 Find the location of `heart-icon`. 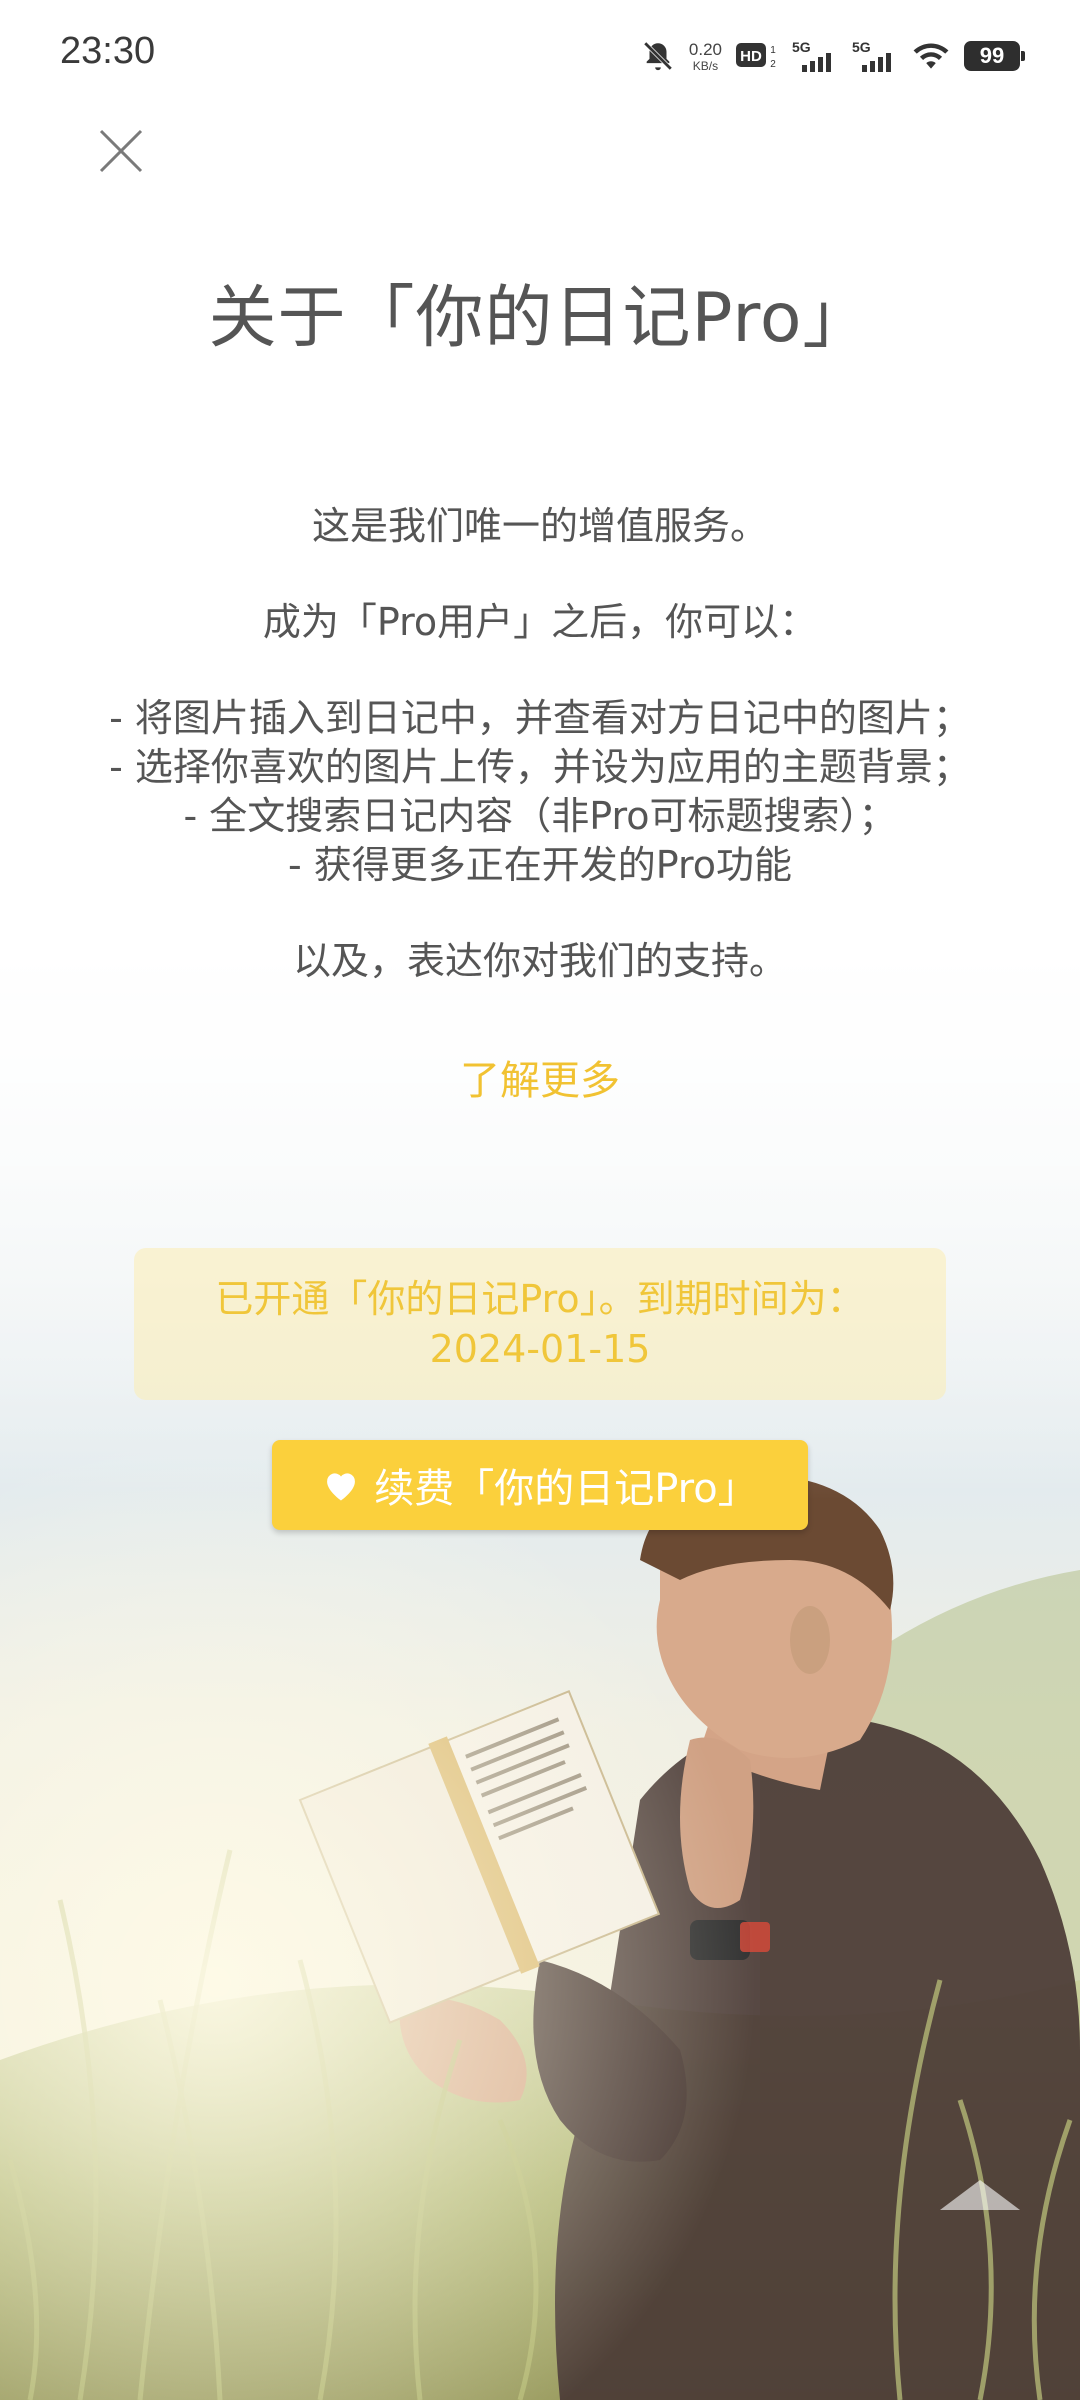

heart-icon is located at coordinates (341, 1485).